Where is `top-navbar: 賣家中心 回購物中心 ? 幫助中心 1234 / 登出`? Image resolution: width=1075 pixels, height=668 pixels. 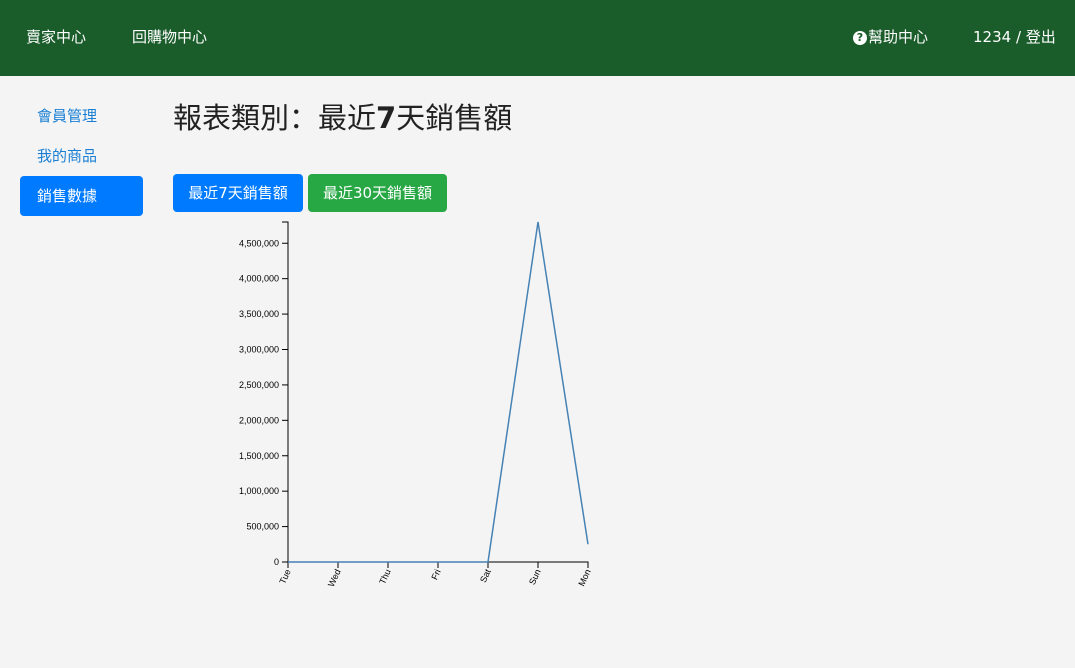
top-navbar: 賣家中心 回購物中心 ? 幫助中心 1234 / 登出 is located at coordinates (537, 38).